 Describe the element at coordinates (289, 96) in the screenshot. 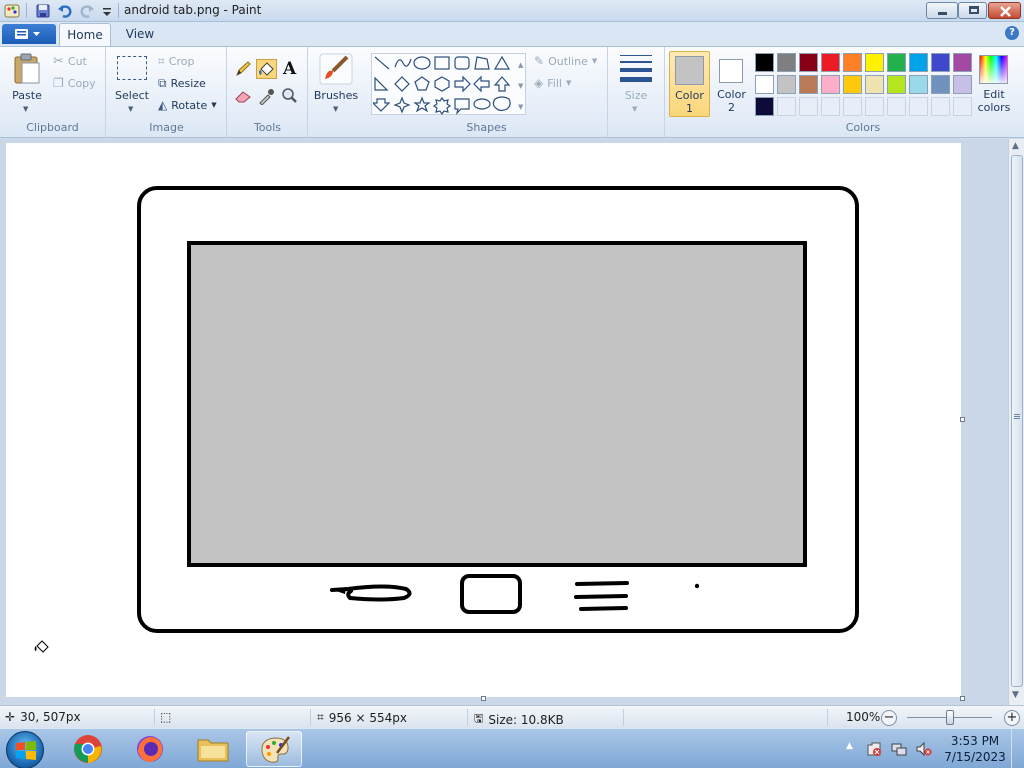

I see `magnifier-tool` at that location.